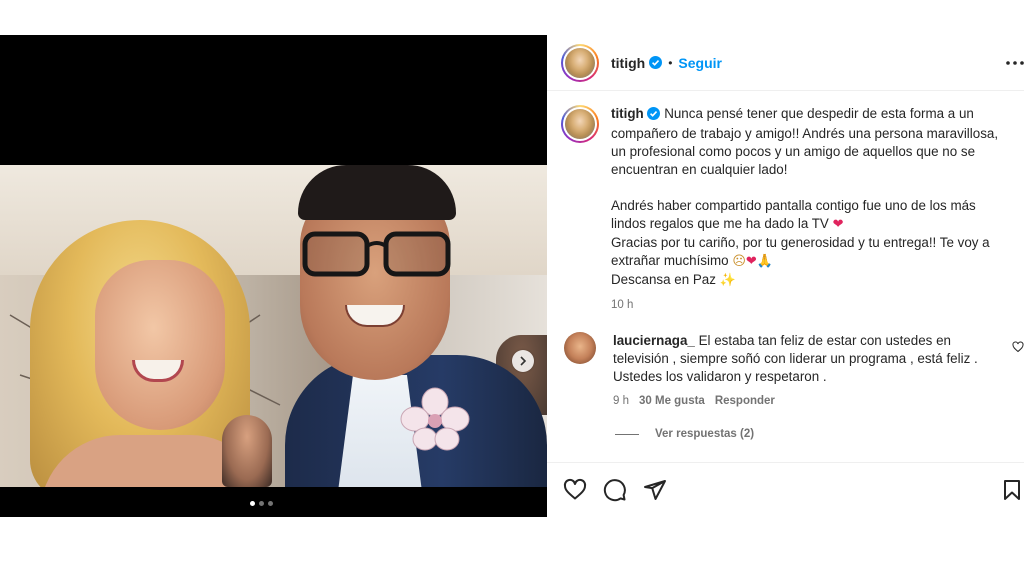 This screenshot has width=1024, height=576. I want to click on comment-timestamp: 9 h, so click(621, 401).